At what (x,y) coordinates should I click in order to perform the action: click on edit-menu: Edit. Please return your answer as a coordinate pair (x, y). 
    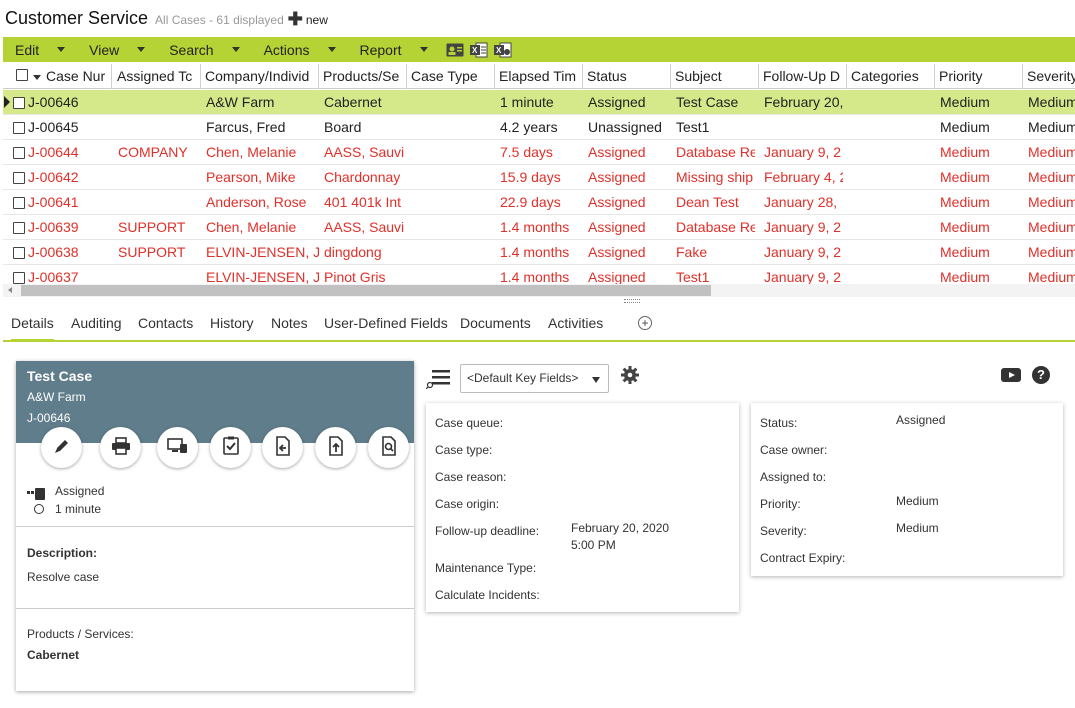
    Looking at the image, I should click on (40, 50).